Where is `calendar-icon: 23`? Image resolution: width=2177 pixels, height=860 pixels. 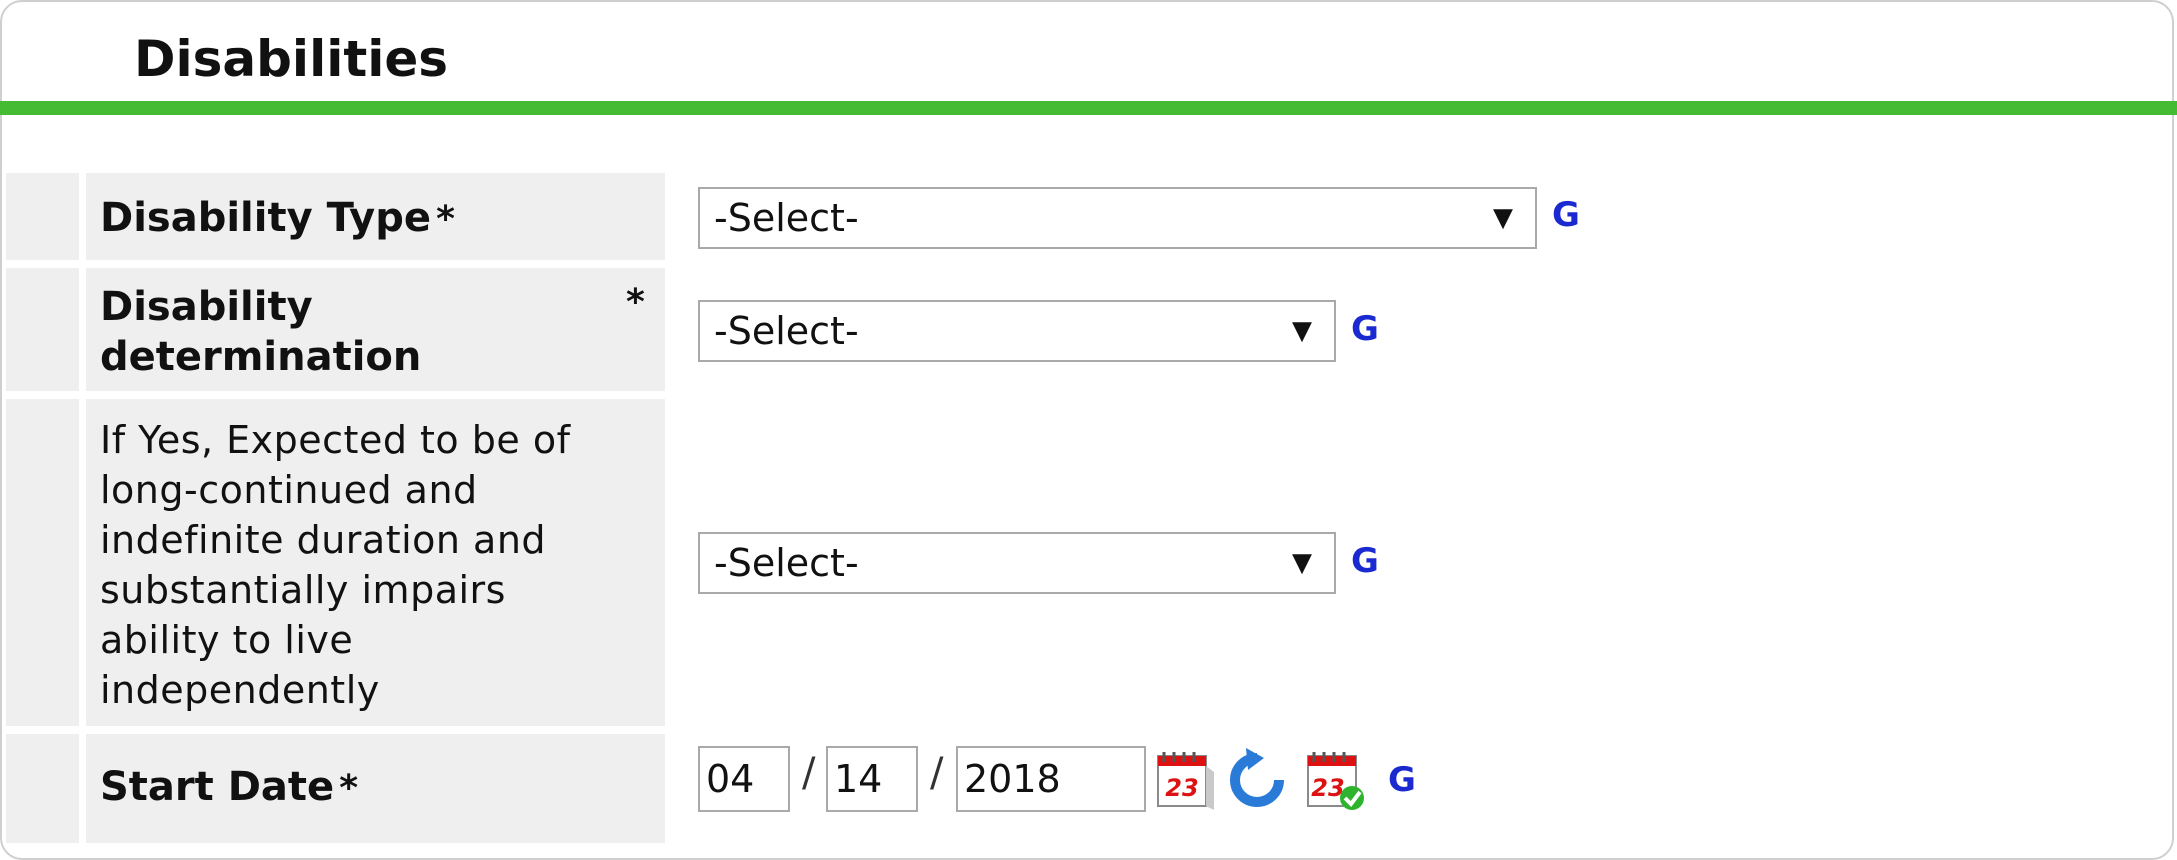 calendar-icon: 23 is located at coordinates (1185, 779).